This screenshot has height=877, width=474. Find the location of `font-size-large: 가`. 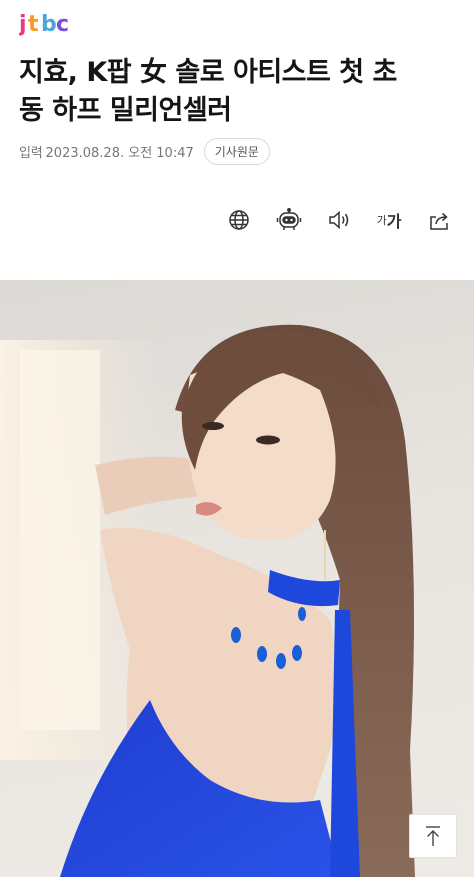

font-size-large: 가 is located at coordinates (394, 221).